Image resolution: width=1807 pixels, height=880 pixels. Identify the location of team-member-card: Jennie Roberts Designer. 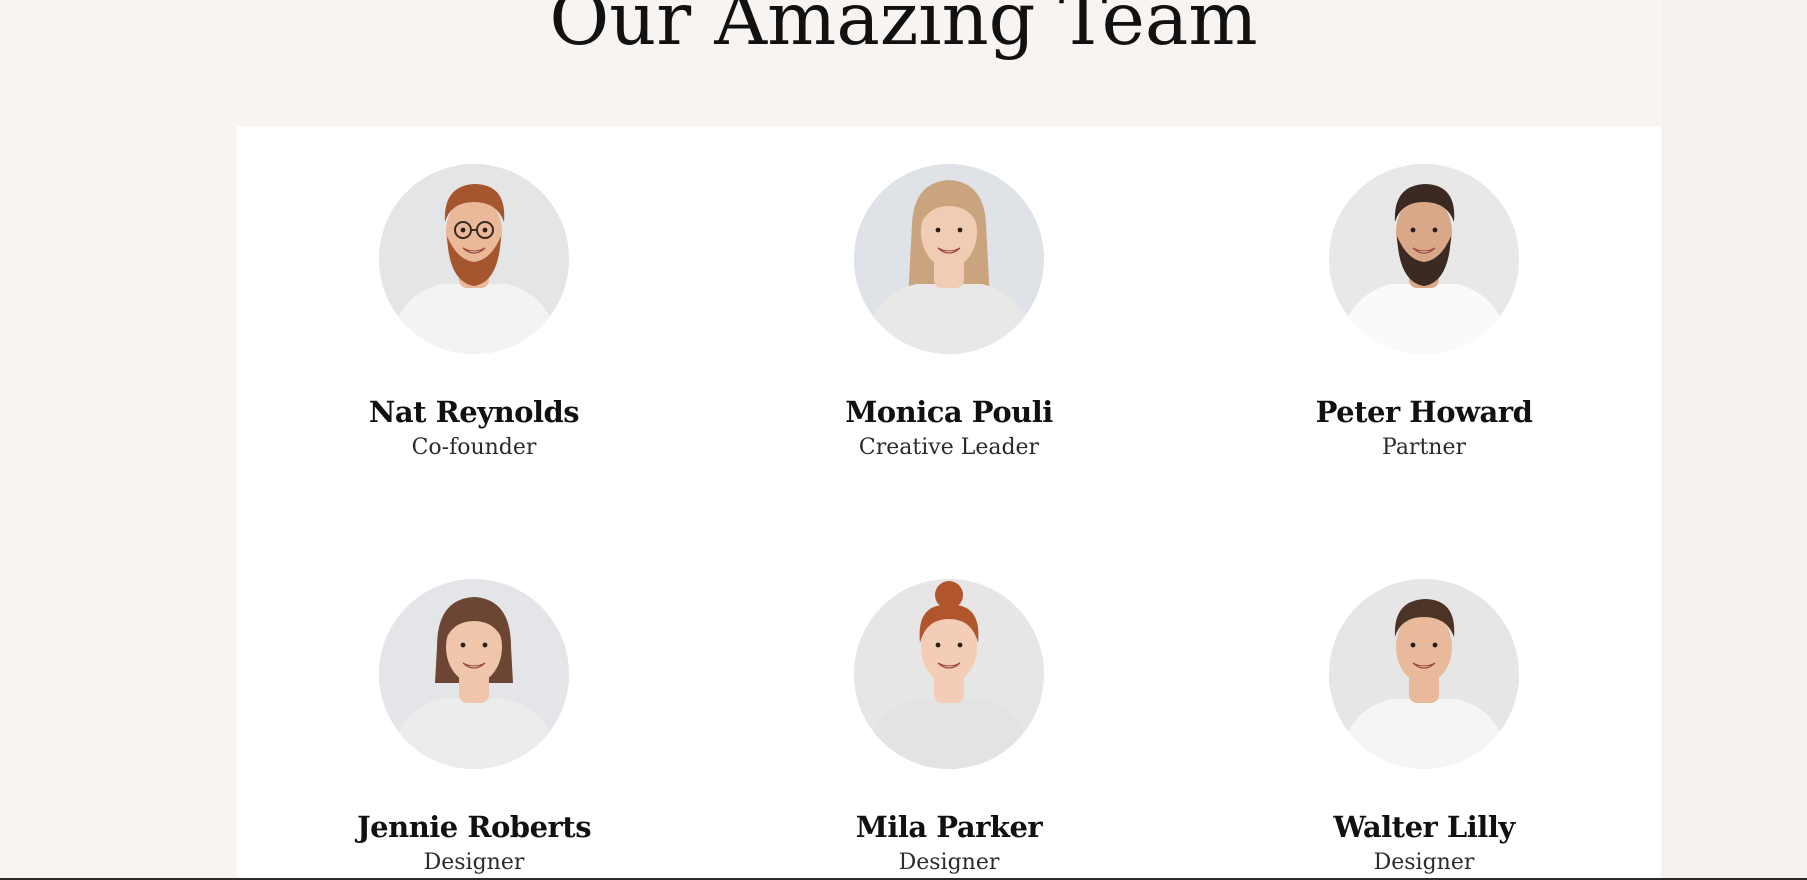
(474, 729).